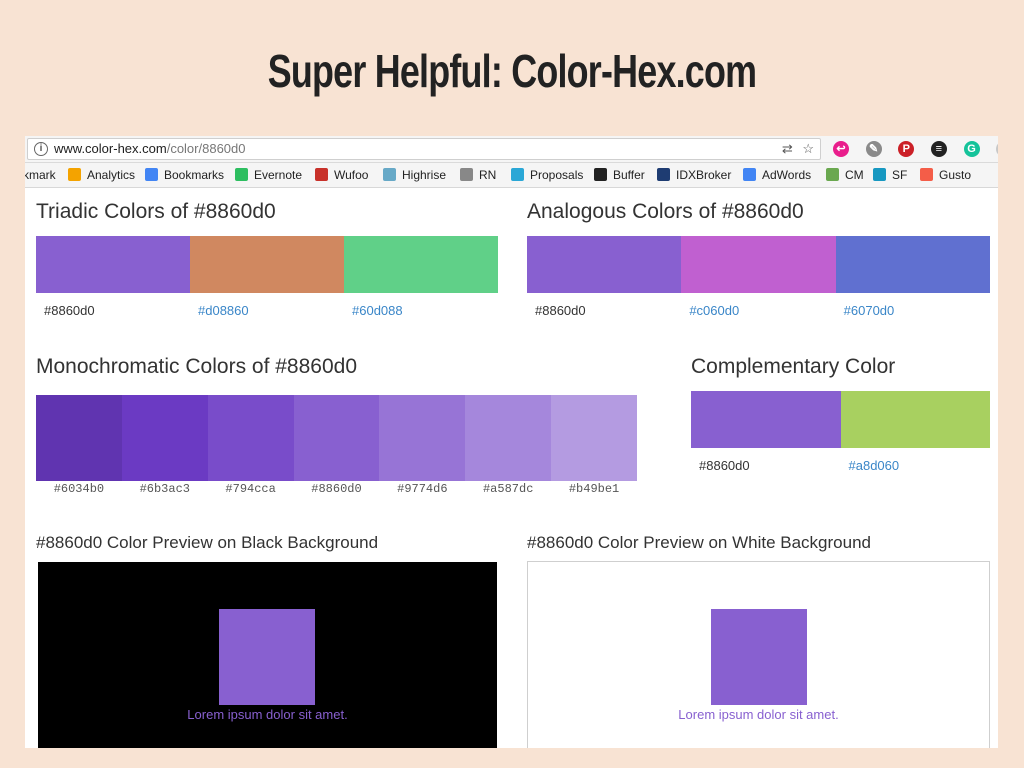 This screenshot has width=1024, height=768. I want to click on evernote-icon, so click(241, 174).